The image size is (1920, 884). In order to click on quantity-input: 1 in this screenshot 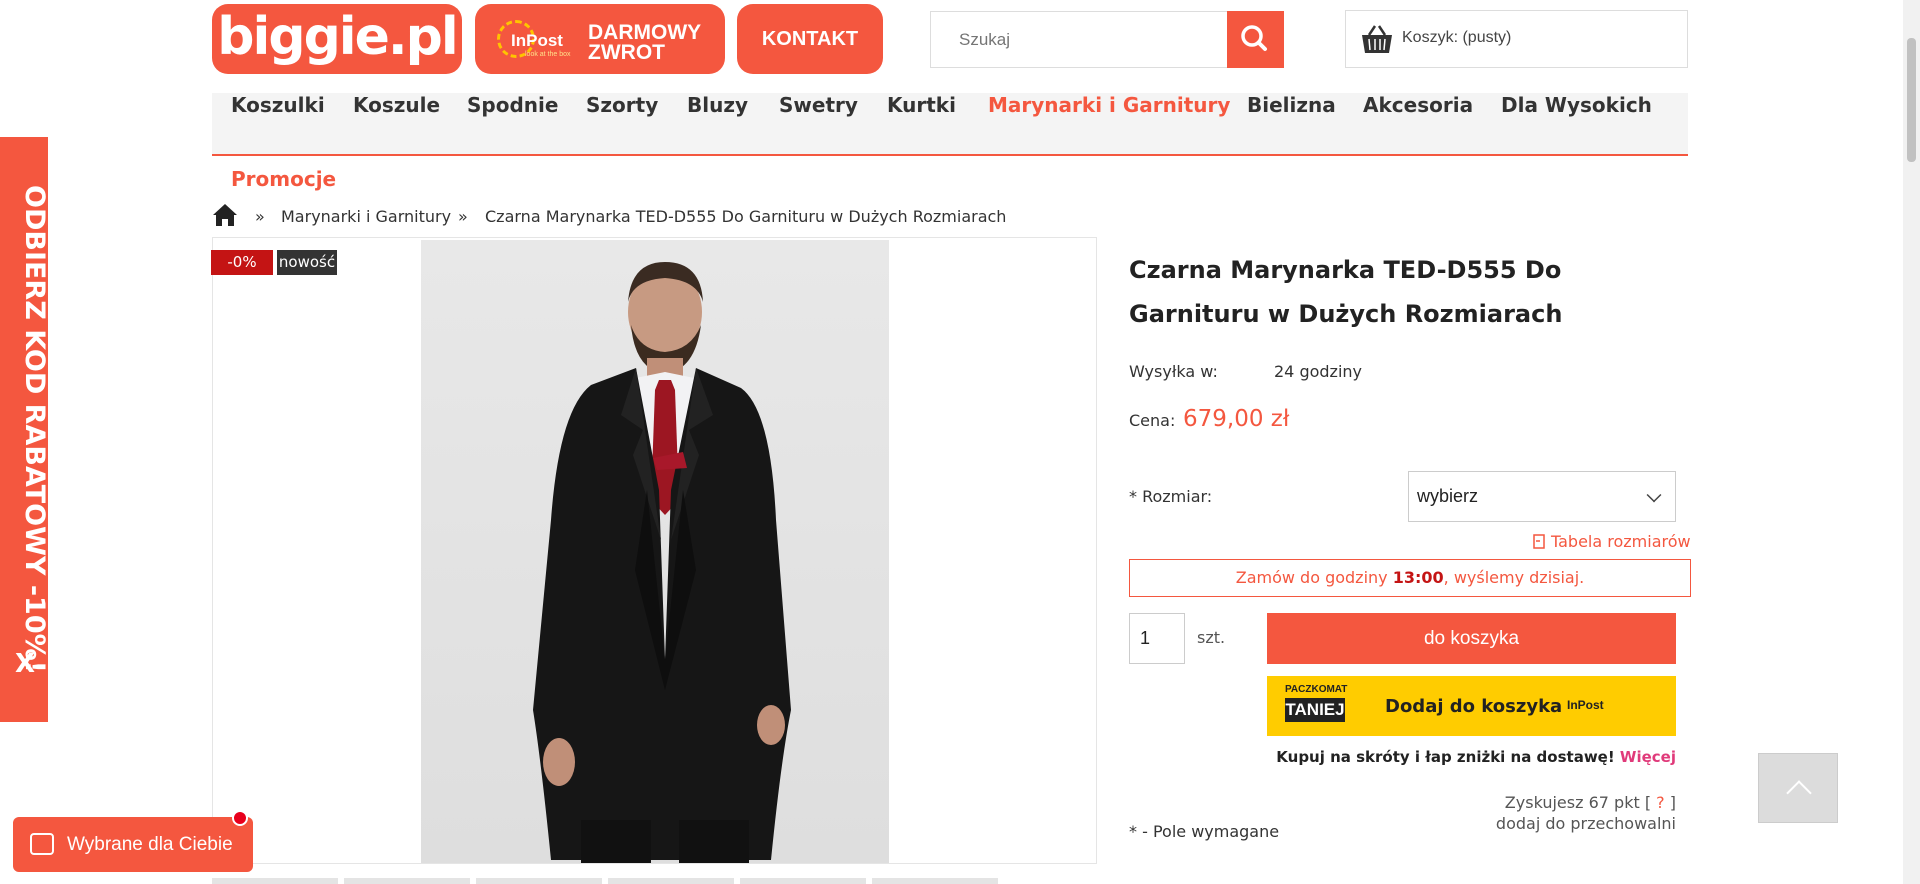, I will do `click(1157, 638)`.